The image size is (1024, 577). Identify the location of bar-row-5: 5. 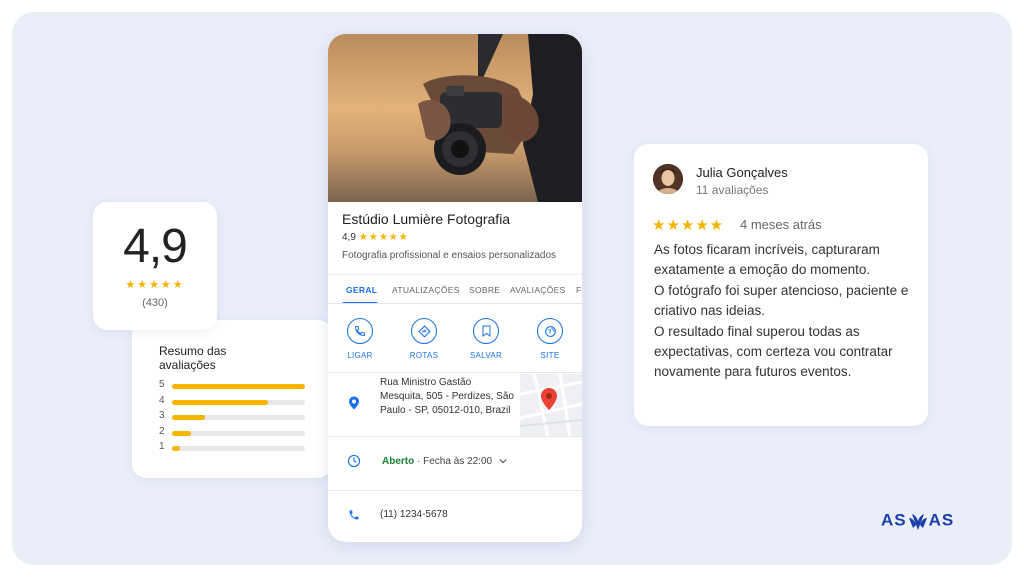
(239, 385).